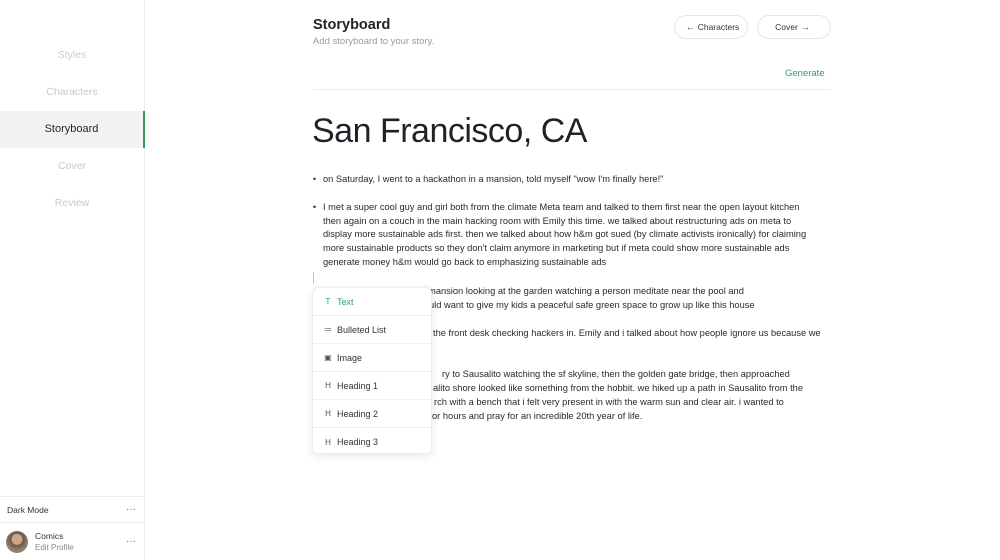  What do you see at coordinates (350, 357) in the screenshot?
I see `menu-item-label: Image` at bounding box center [350, 357].